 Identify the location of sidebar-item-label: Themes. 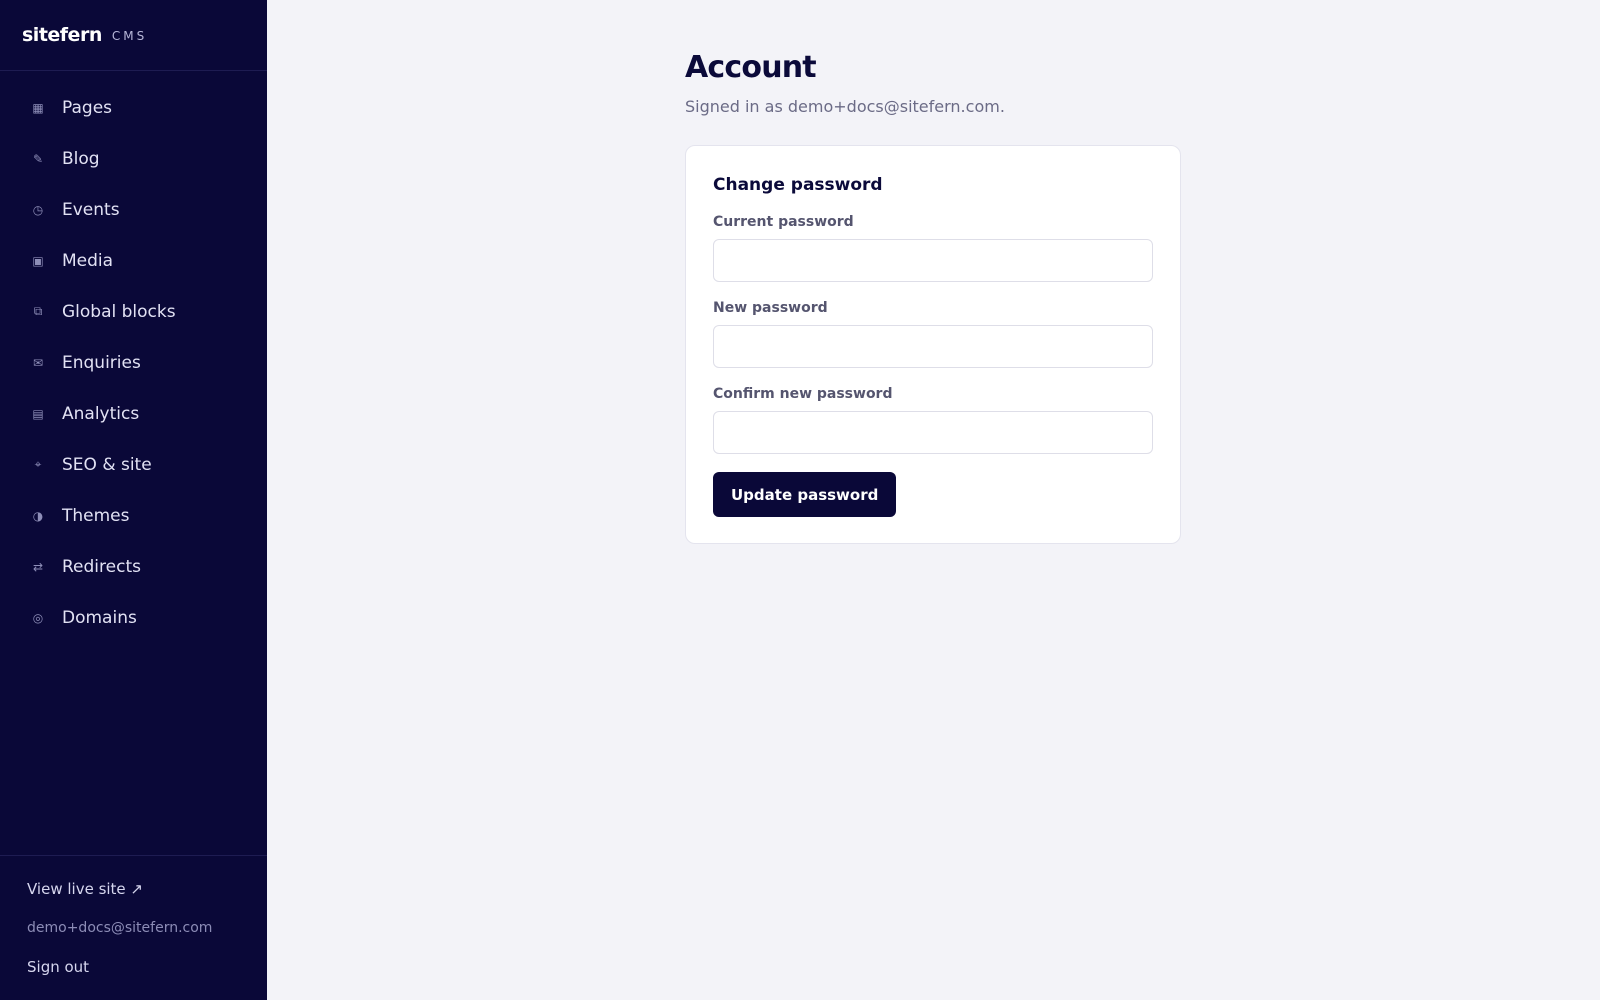
(96, 515).